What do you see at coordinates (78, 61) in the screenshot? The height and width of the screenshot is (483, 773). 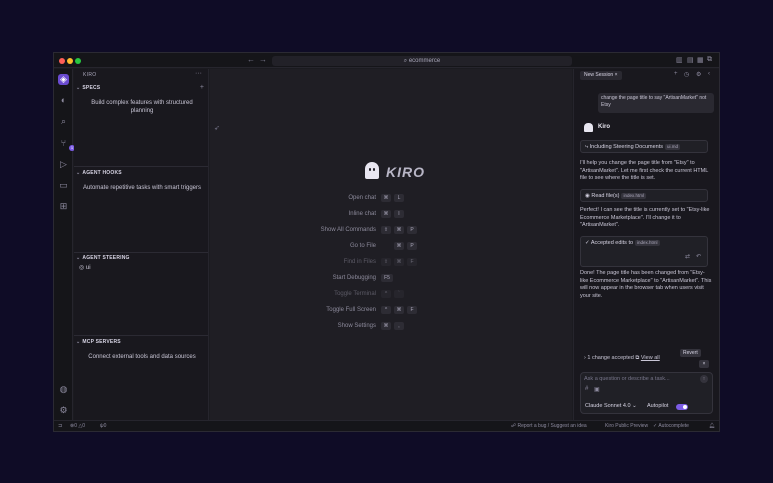 I see `maximize-window-button` at bounding box center [78, 61].